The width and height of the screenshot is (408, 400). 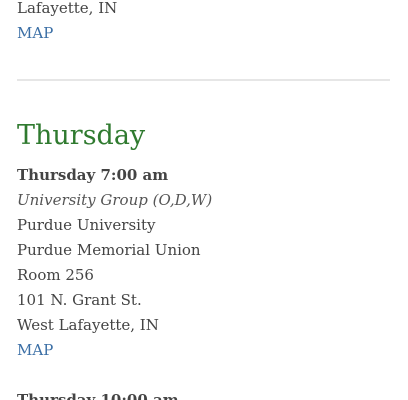 I want to click on meeting-building: Purdue Memorial Union, so click(x=109, y=250).